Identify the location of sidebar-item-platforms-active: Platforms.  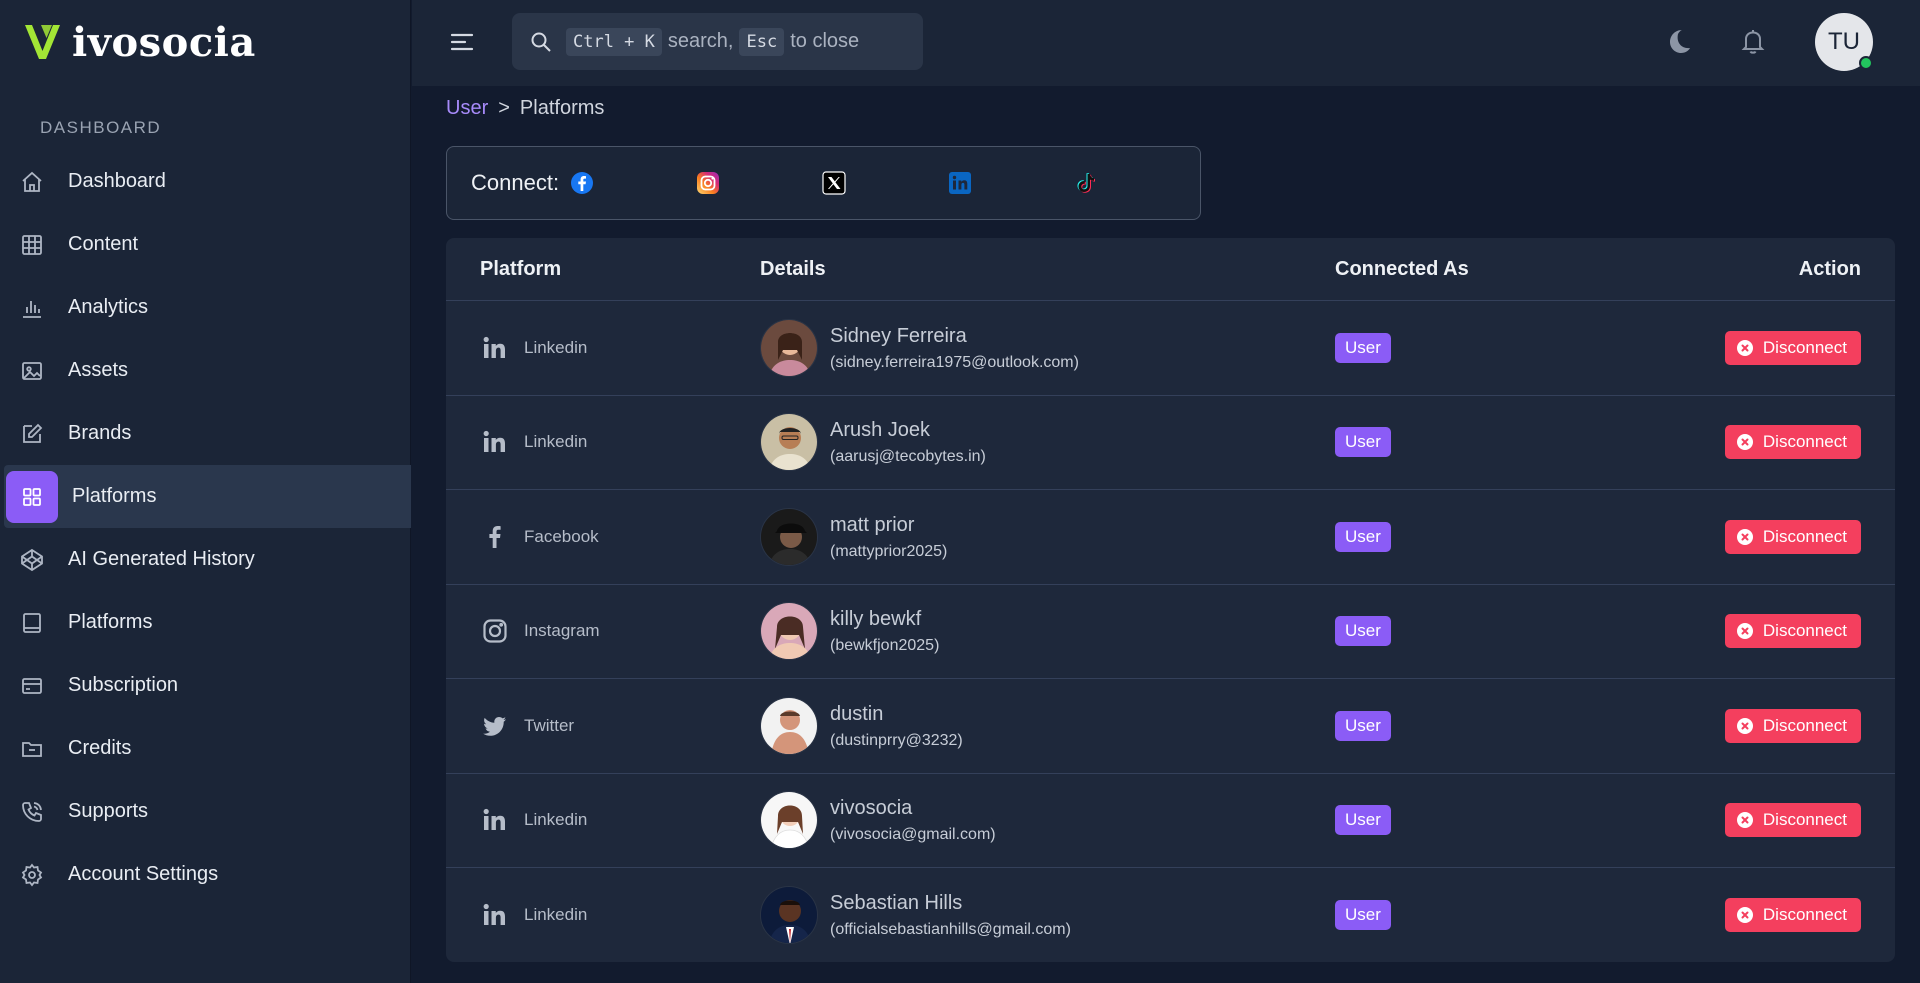
(207, 496).